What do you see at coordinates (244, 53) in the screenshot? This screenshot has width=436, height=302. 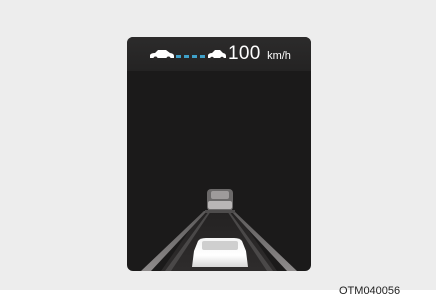 I see `set-speed-value: 100` at bounding box center [244, 53].